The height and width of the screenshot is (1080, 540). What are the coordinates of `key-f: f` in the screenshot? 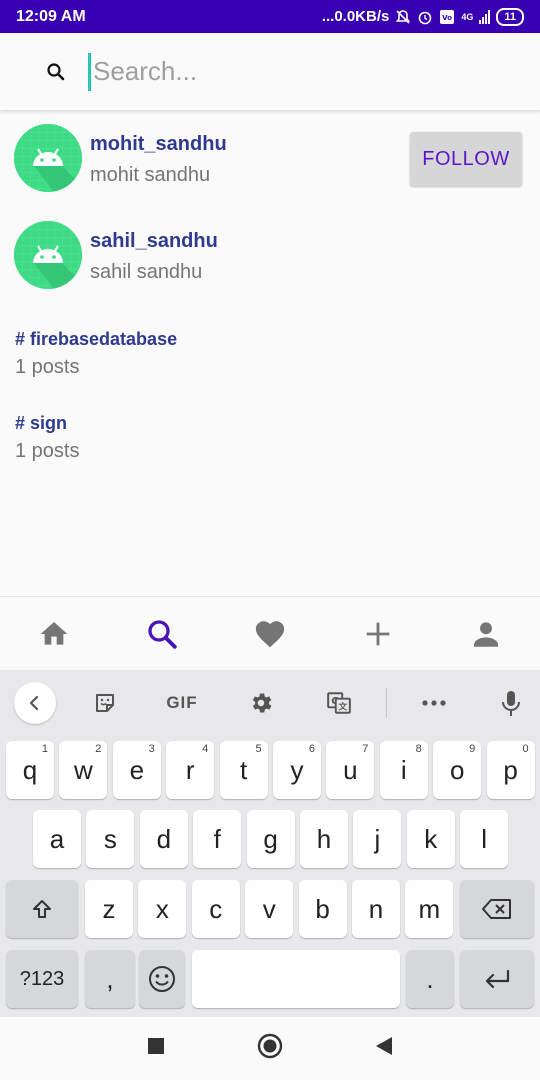 It's located at (217, 839).